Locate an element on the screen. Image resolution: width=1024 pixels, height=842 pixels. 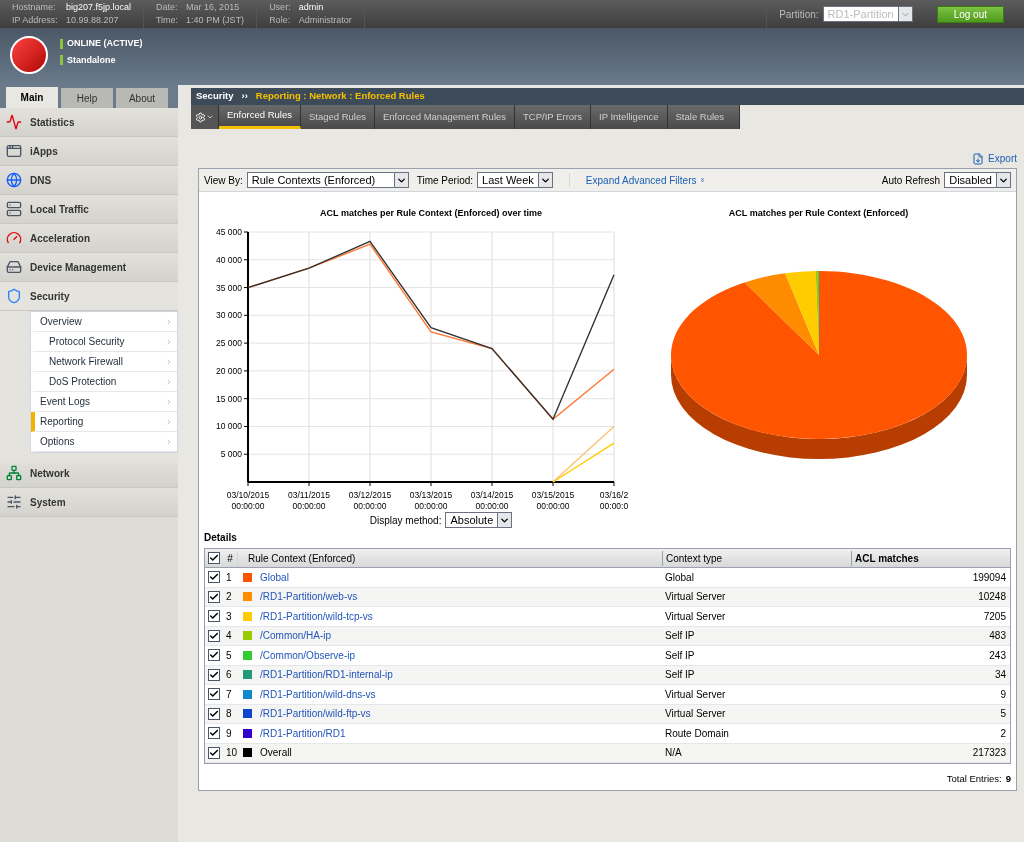
column-header: Rule Context (Enforced) is located at coordinates (449, 558).